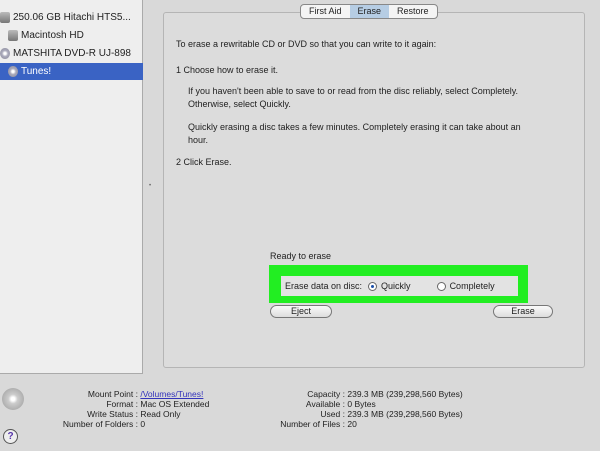  I want to click on sidebar-item-dvd-drive: MATSHITA DVD-R UJ-898, so click(71, 53).